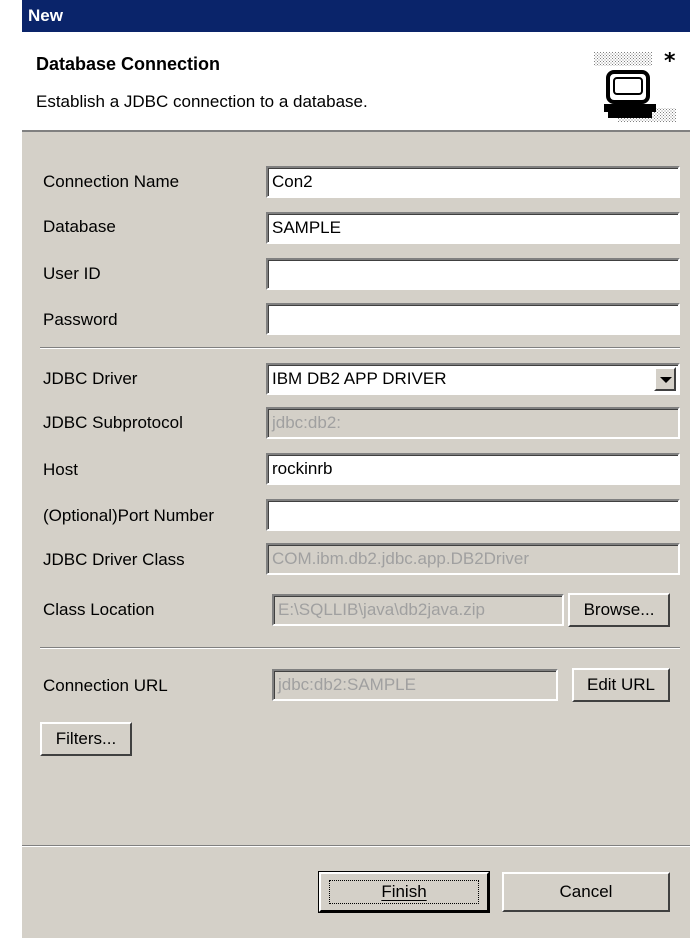 The width and height of the screenshot is (690, 938). What do you see at coordinates (99, 609) in the screenshot?
I see `class-location-label: Class Location` at bounding box center [99, 609].